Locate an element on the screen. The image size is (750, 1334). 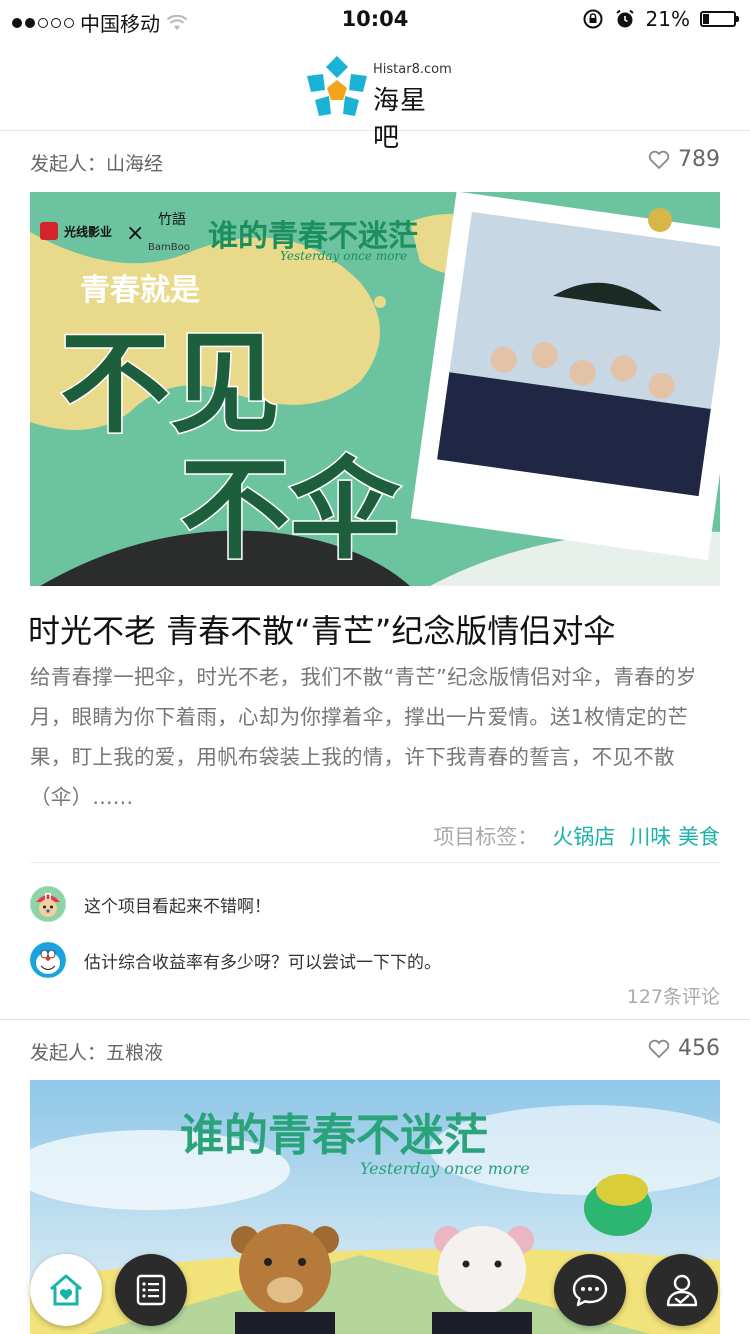
initiator-label: 发起人：五粮液 is located at coordinates (97, 1053).